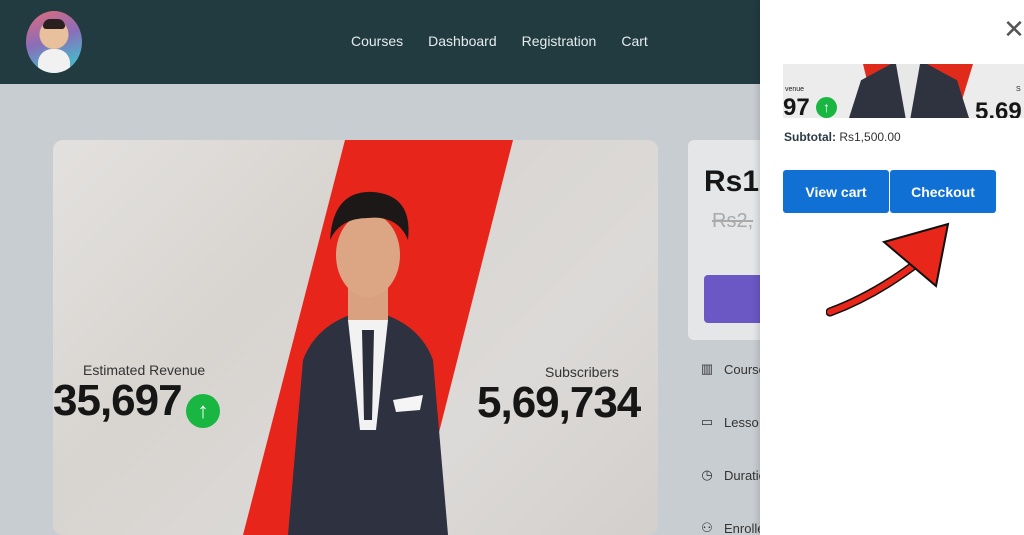 This screenshot has height=535, width=1024. Describe the element at coordinates (462, 41) in the screenshot. I see `nav-dashboard: Dashboard` at that location.